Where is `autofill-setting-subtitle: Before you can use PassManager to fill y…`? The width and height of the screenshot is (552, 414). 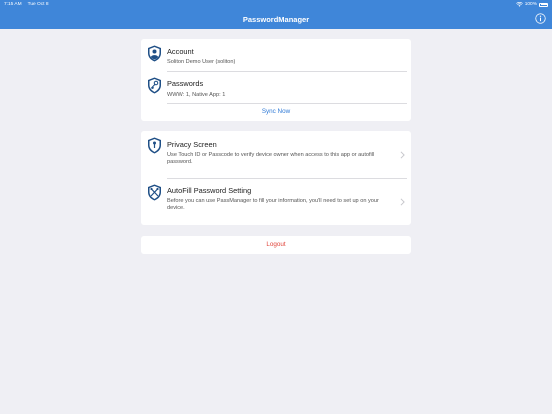 autofill-setting-subtitle: Before you can use PassManager to fill y… is located at coordinates (273, 204).